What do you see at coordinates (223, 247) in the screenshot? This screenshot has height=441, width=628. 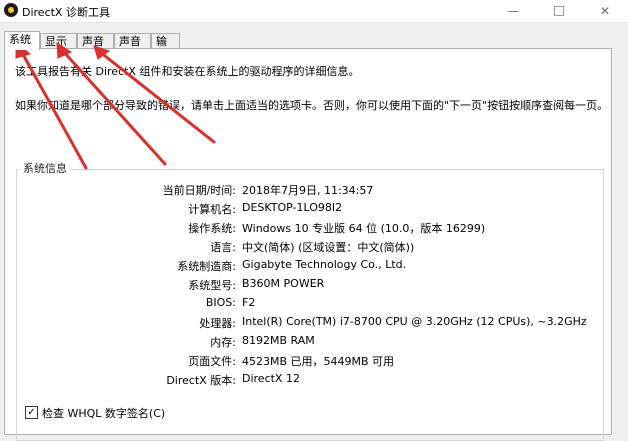 I see `info-label: 语言:` at bounding box center [223, 247].